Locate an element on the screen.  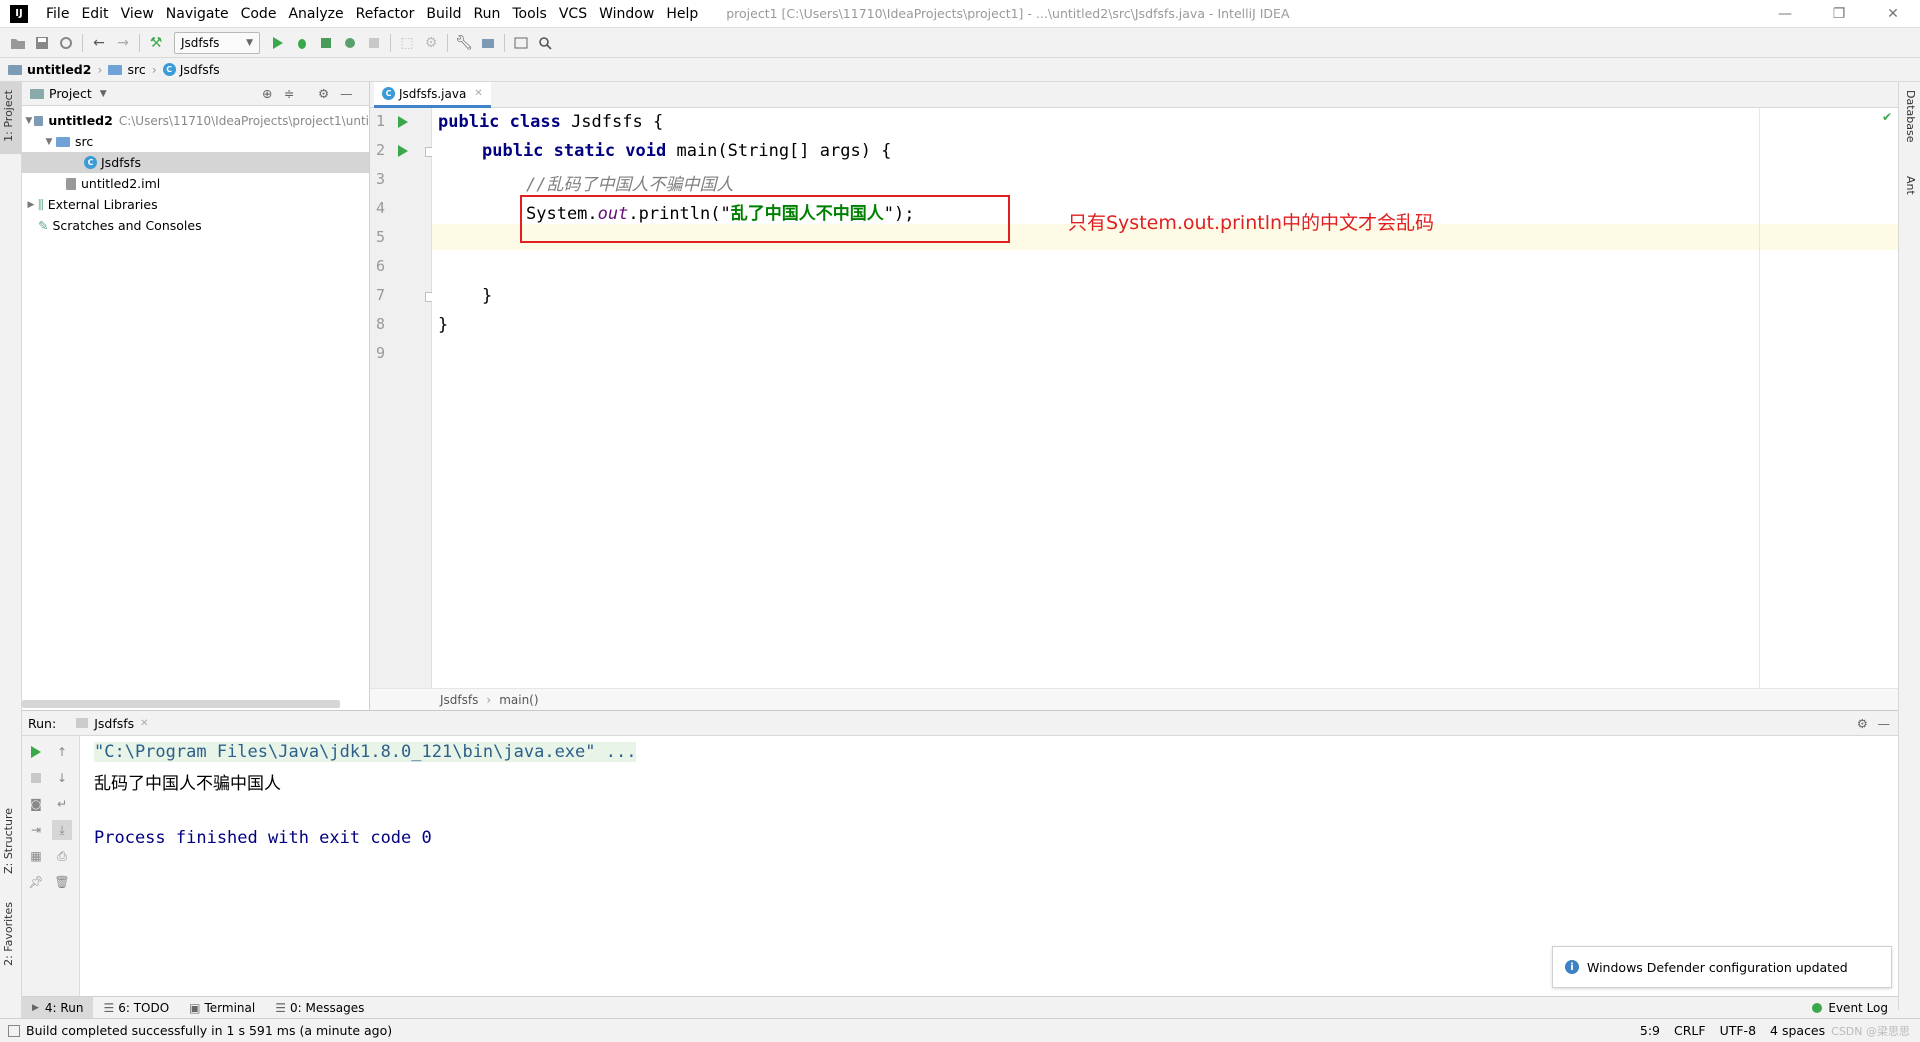
menu-view: View is located at coordinates (137, 14).